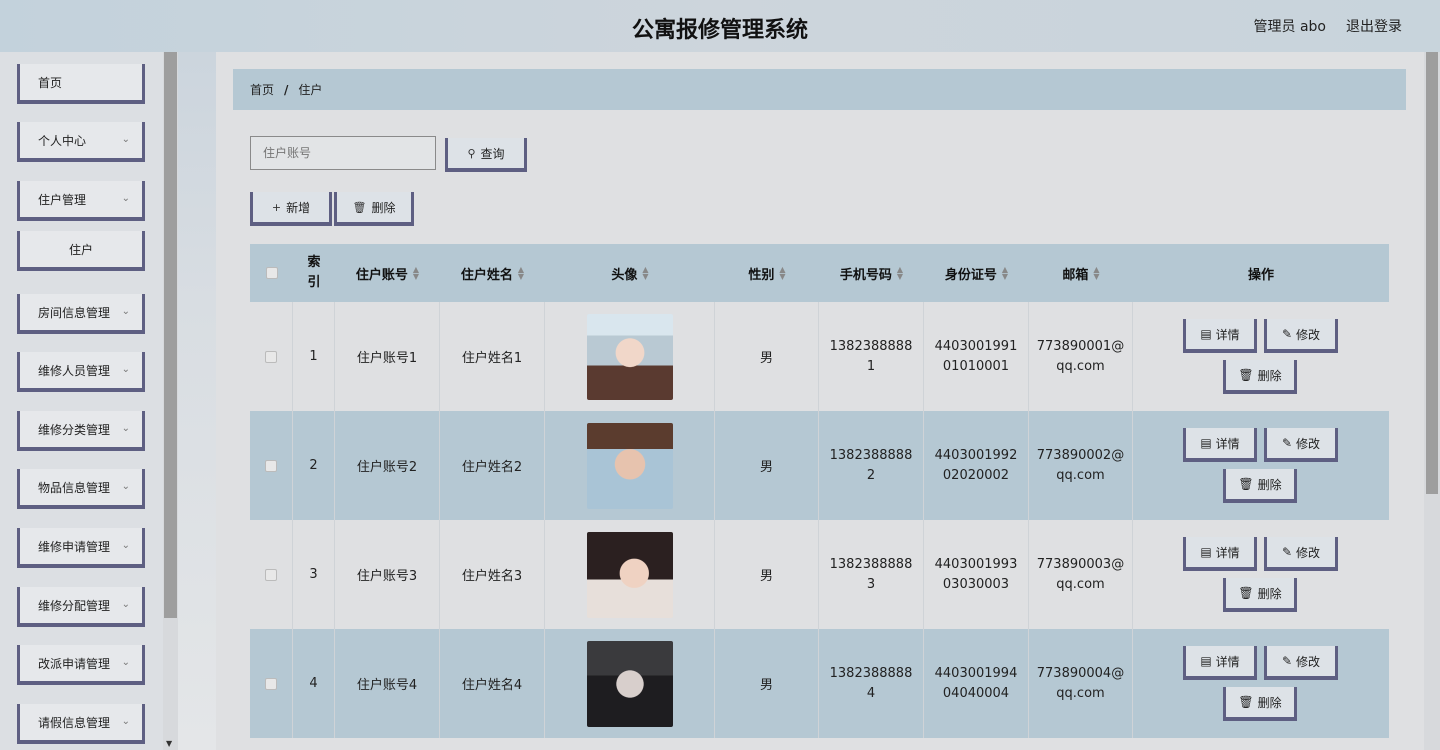 This screenshot has height=750, width=1440. Describe the element at coordinates (492, 273) in the screenshot. I see `header-name: 住户姓名 ▲ ▼` at that location.